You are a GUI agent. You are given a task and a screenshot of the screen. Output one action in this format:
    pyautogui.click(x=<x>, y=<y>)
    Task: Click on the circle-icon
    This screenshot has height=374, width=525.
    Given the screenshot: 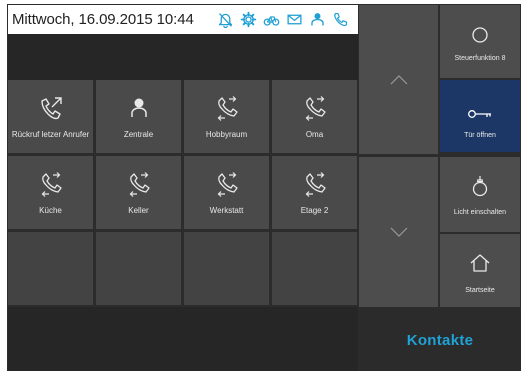 What is the action you would take?
    pyautogui.click(x=480, y=35)
    